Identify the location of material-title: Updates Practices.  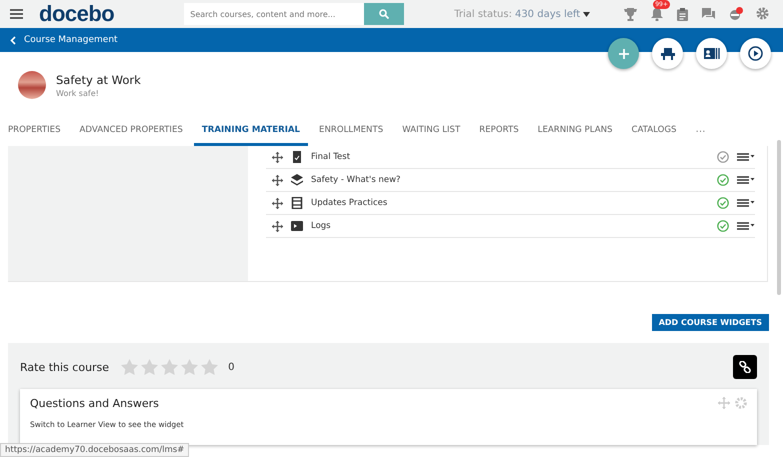
(510, 203).